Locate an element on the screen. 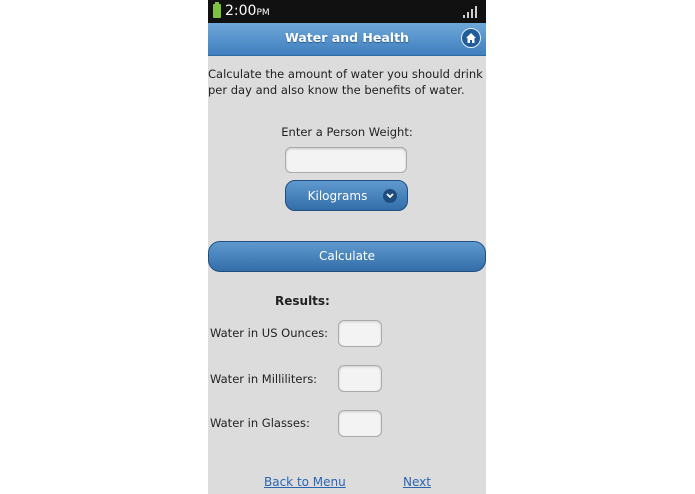 The width and height of the screenshot is (695, 494). next-link: Next is located at coordinates (417, 482).